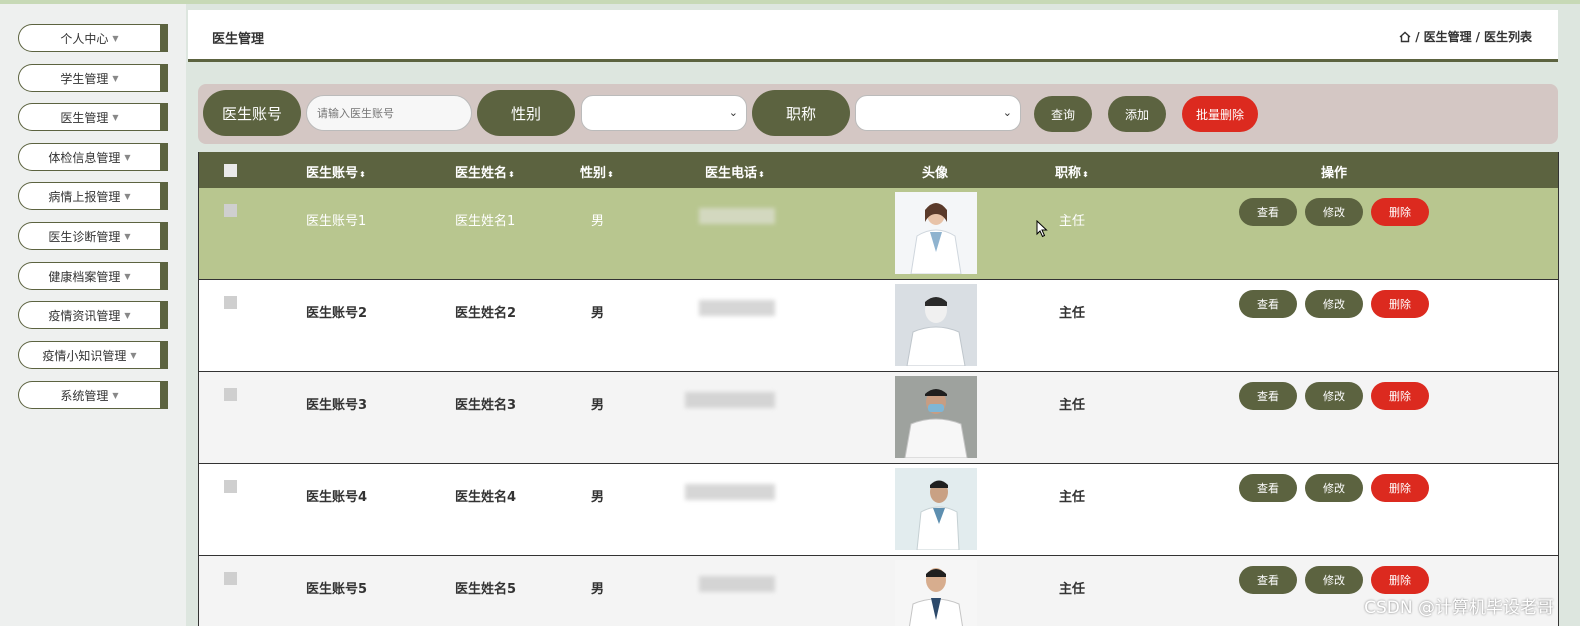  I want to click on gender-label: 性别, so click(526, 113).